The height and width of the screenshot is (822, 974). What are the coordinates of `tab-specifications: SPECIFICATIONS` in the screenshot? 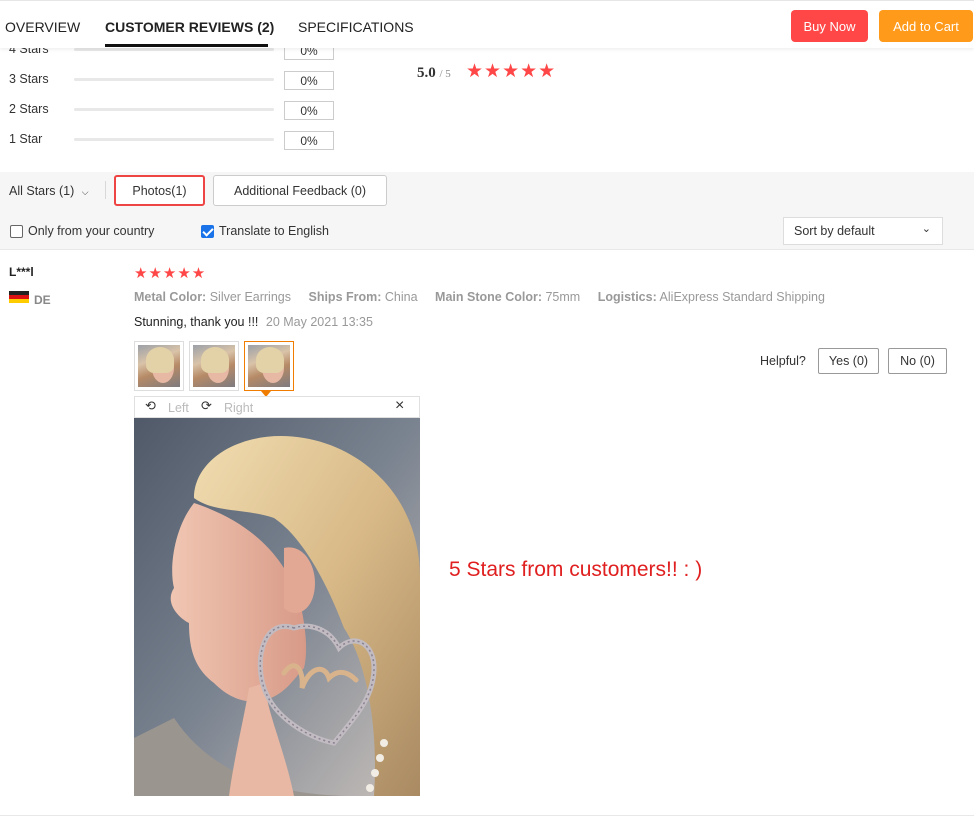 It's located at (356, 27).